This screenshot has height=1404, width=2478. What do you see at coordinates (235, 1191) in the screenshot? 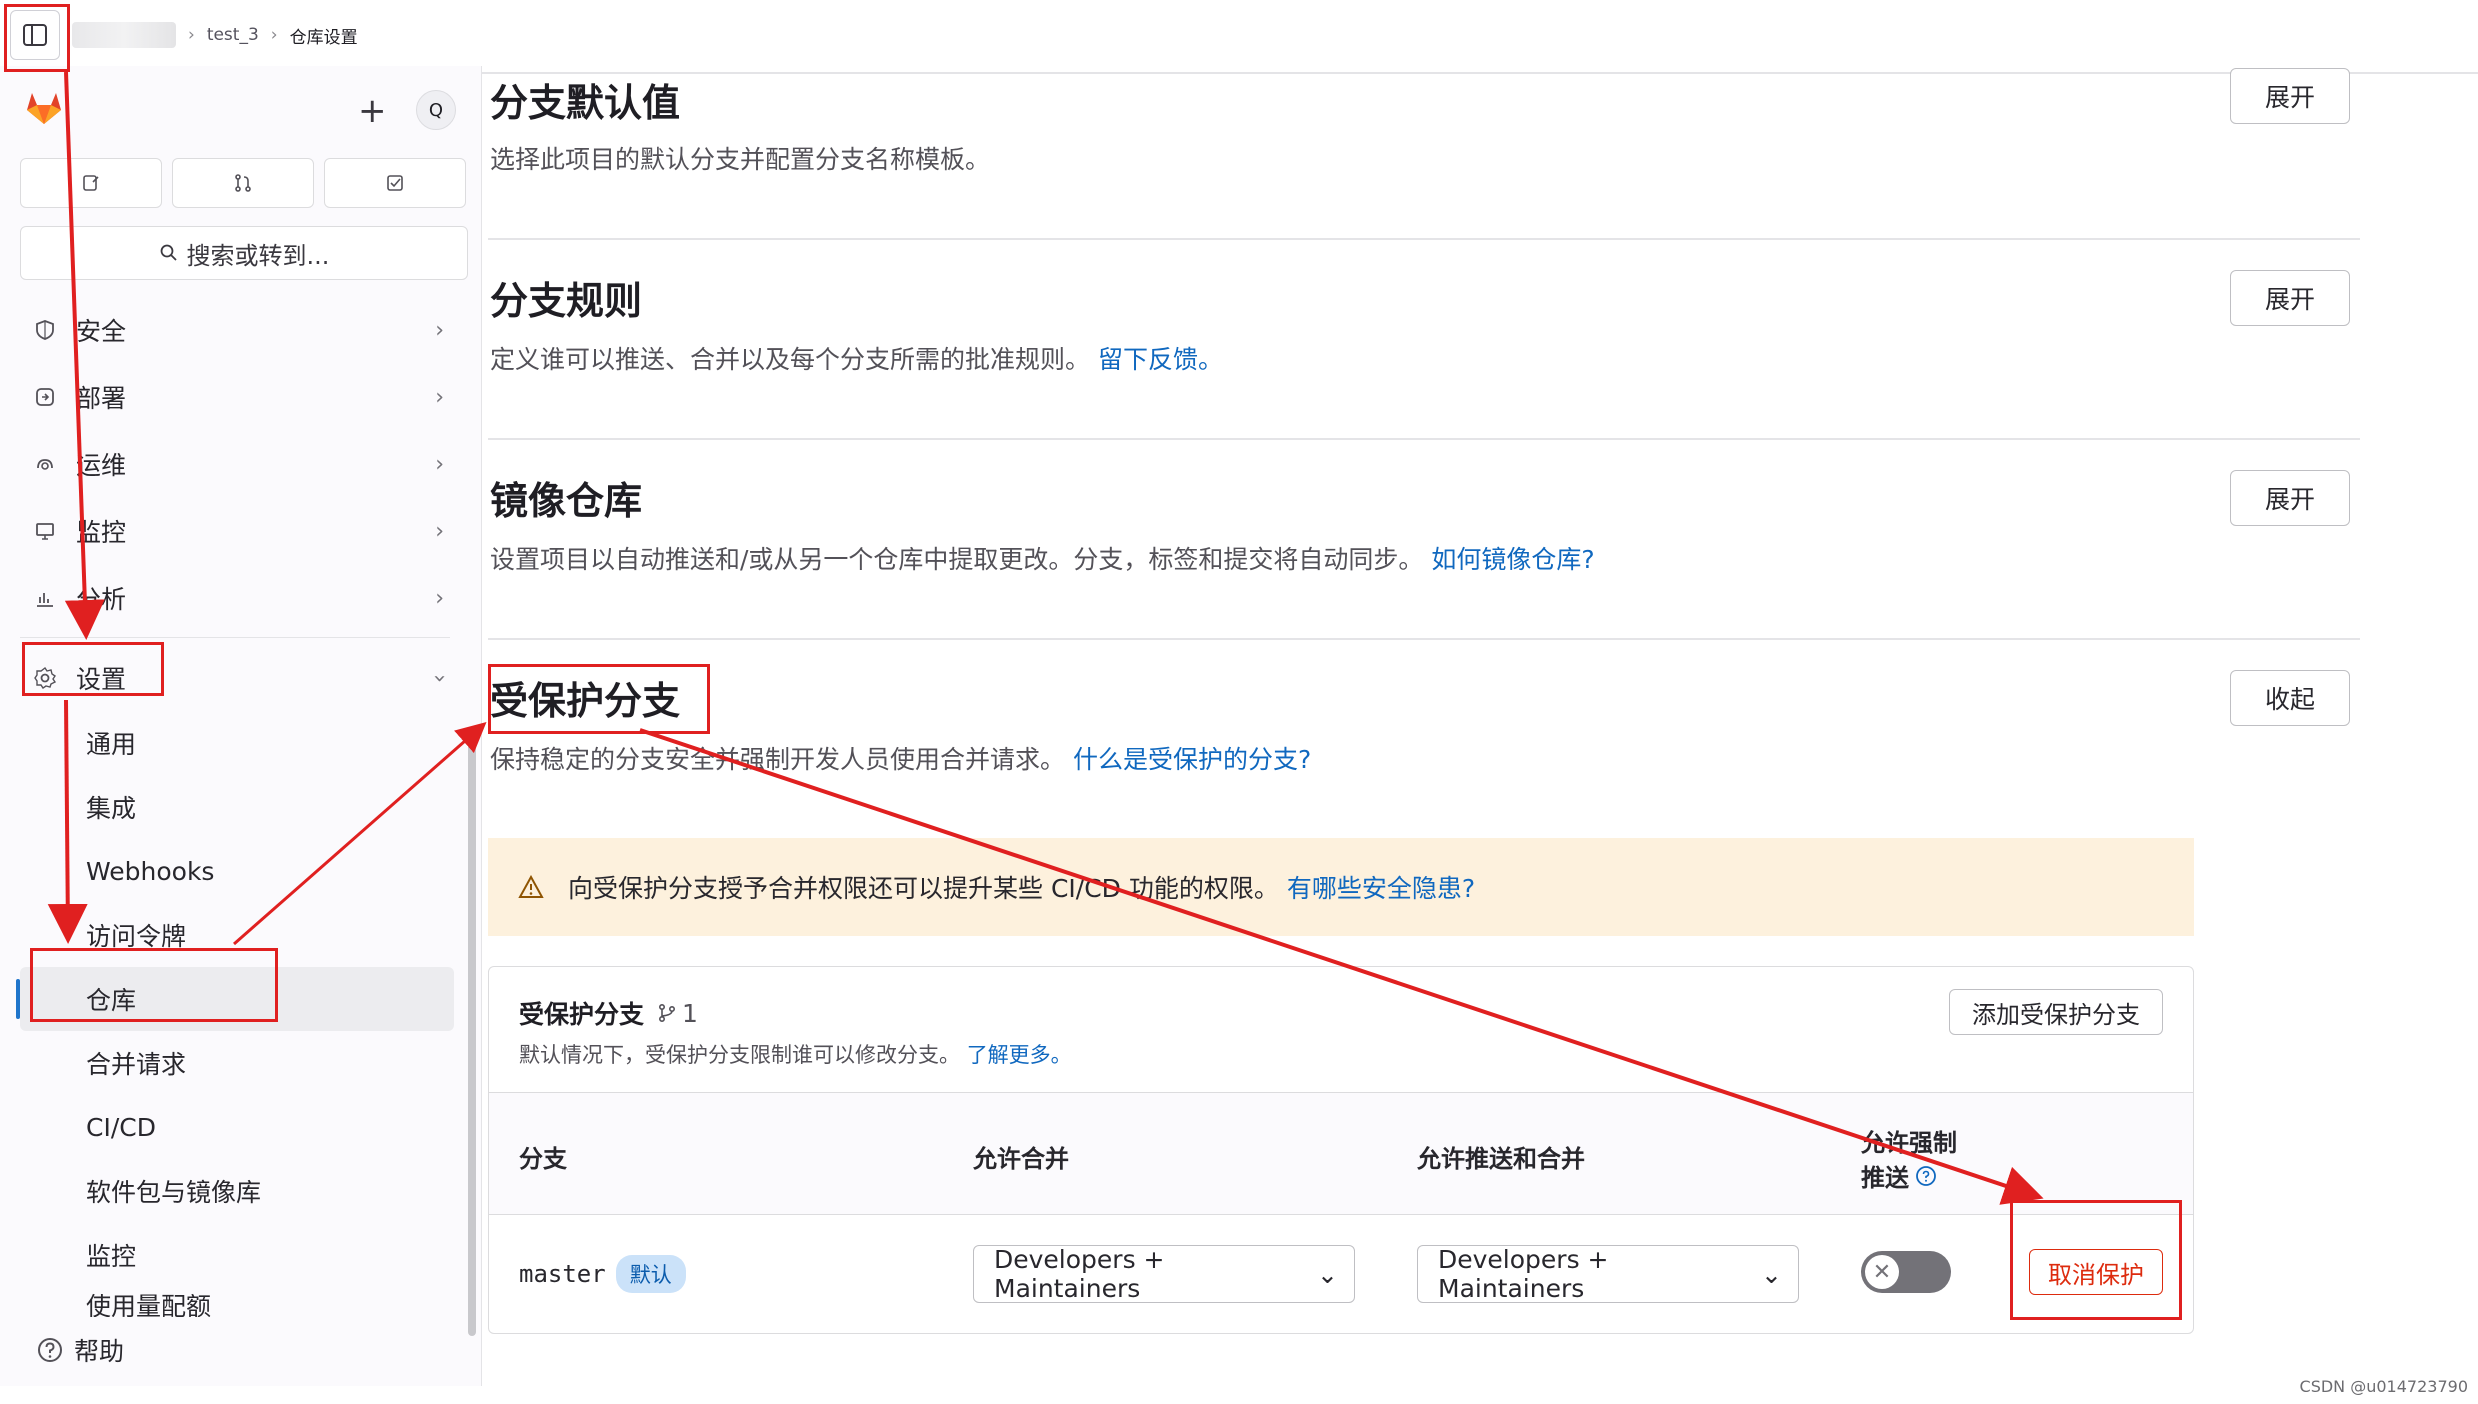
I see `settings-packages-registries: 软件包与镜像库` at bounding box center [235, 1191].